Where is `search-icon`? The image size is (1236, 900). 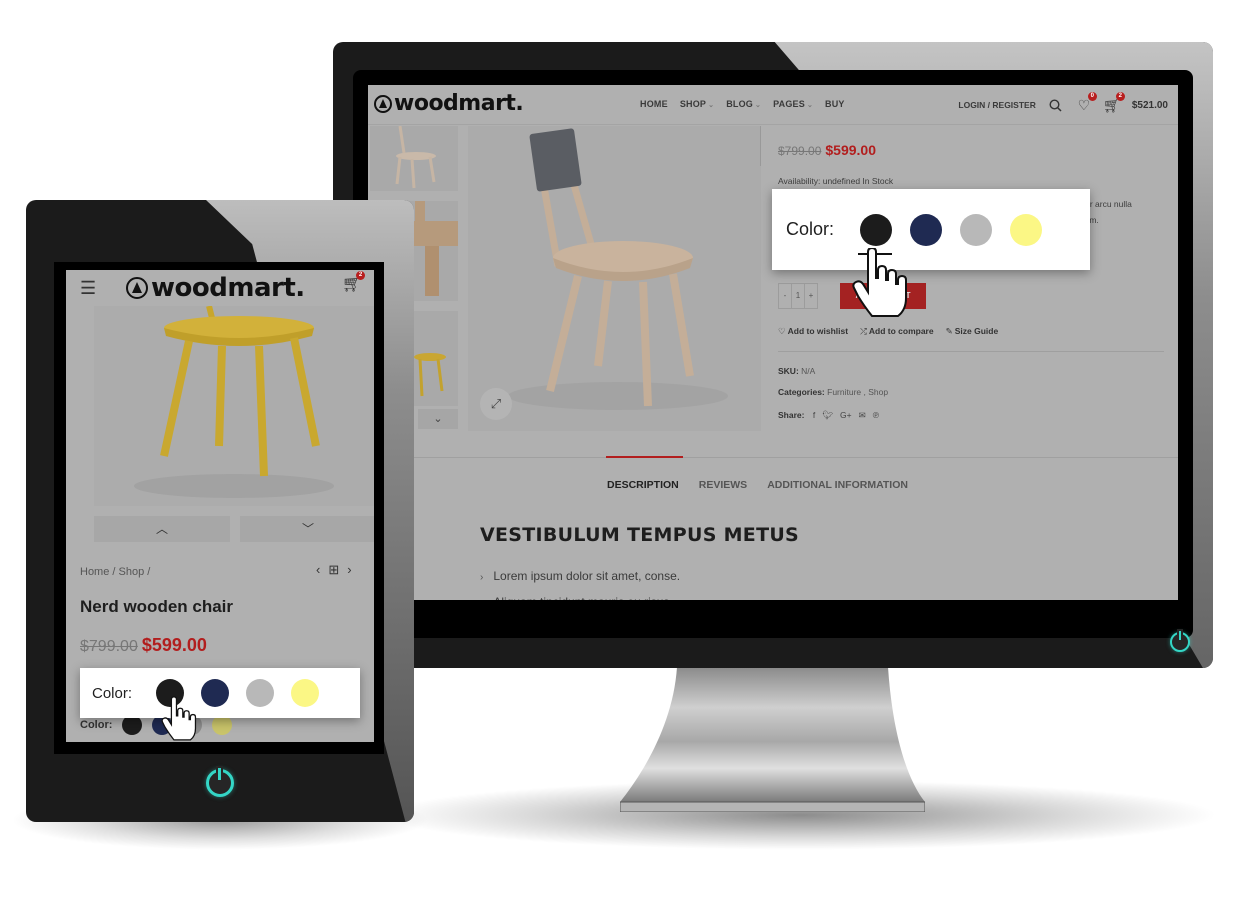
search-icon is located at coordinates (1056, 105).